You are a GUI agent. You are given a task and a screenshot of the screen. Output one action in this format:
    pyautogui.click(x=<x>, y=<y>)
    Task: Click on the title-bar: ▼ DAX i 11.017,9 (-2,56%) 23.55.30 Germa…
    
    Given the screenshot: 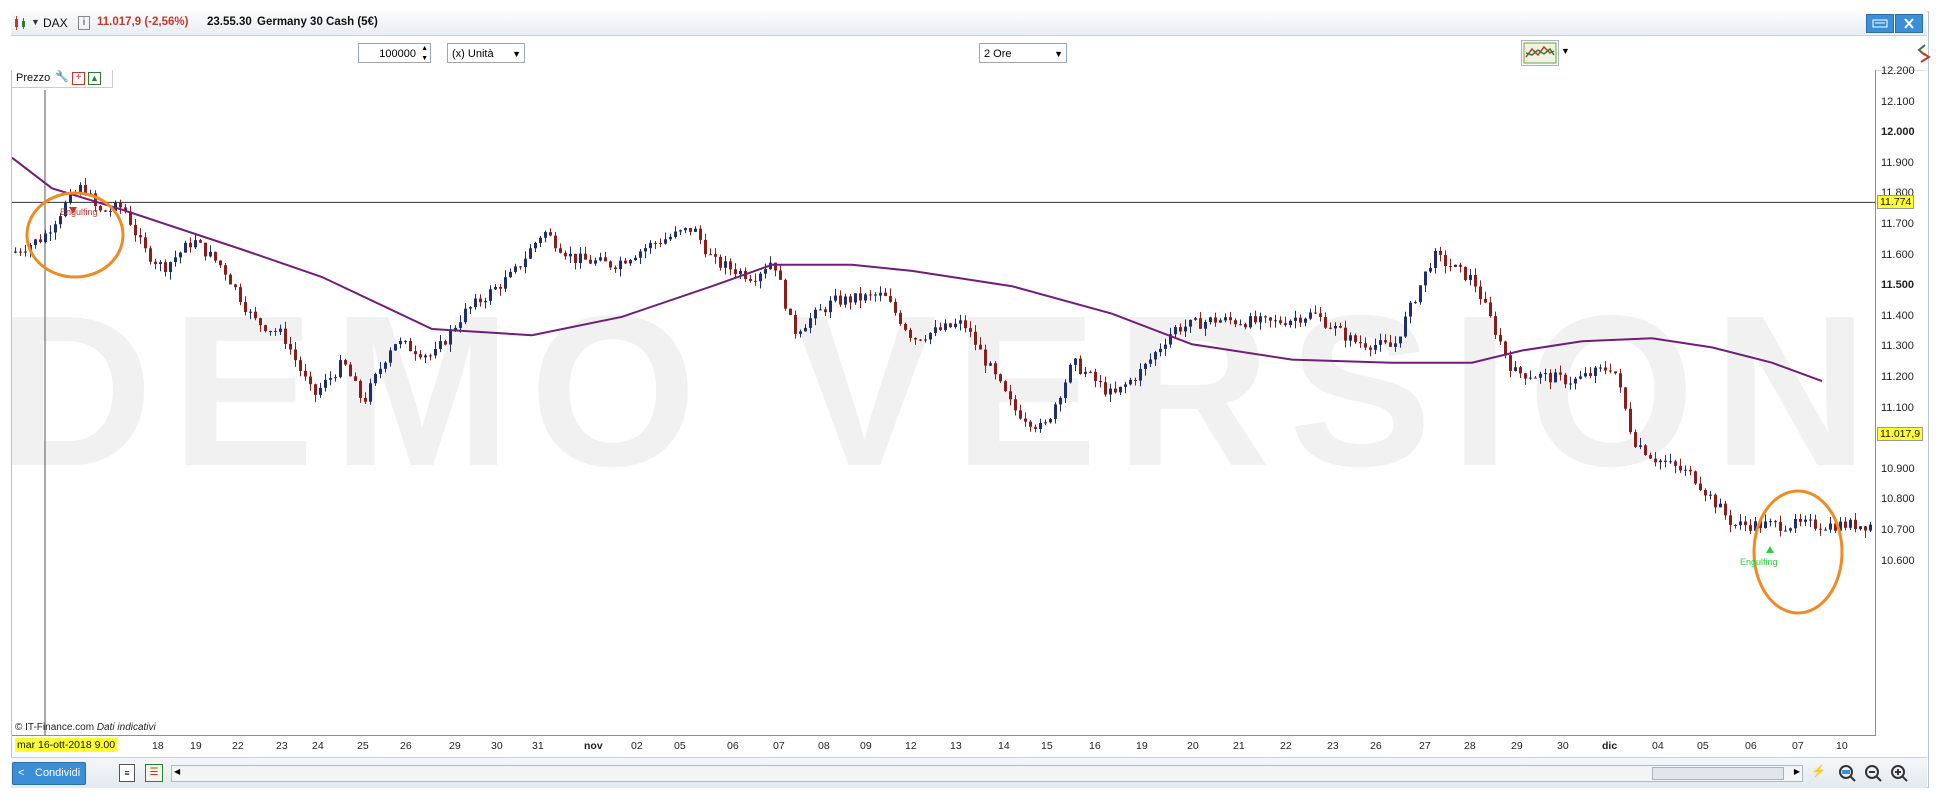 What is the action you would take?
    pyautogui.click(x=969, y=23)
    